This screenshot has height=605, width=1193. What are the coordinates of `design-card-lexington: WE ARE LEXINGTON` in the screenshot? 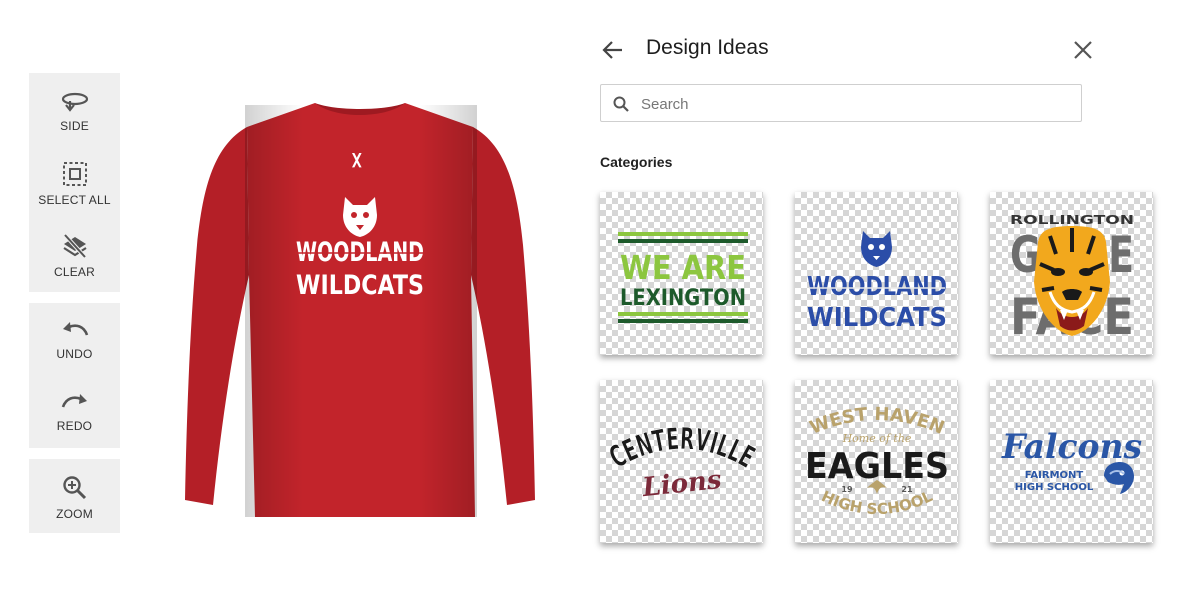 It's located at (681, 273).